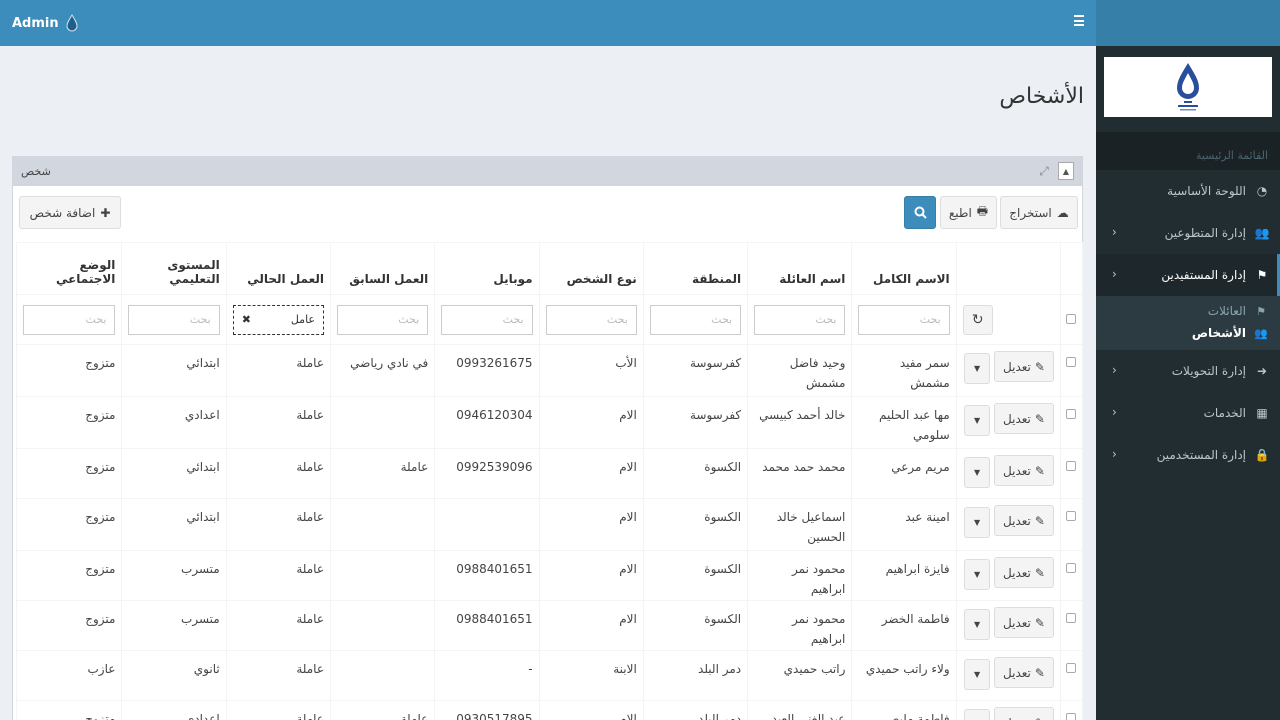 This screenshot has width=1280, height=720. Describe the element at coordinates (382, 370) in the screenshot. I see `cell-previous-work: في نادي رياضي` at that location.